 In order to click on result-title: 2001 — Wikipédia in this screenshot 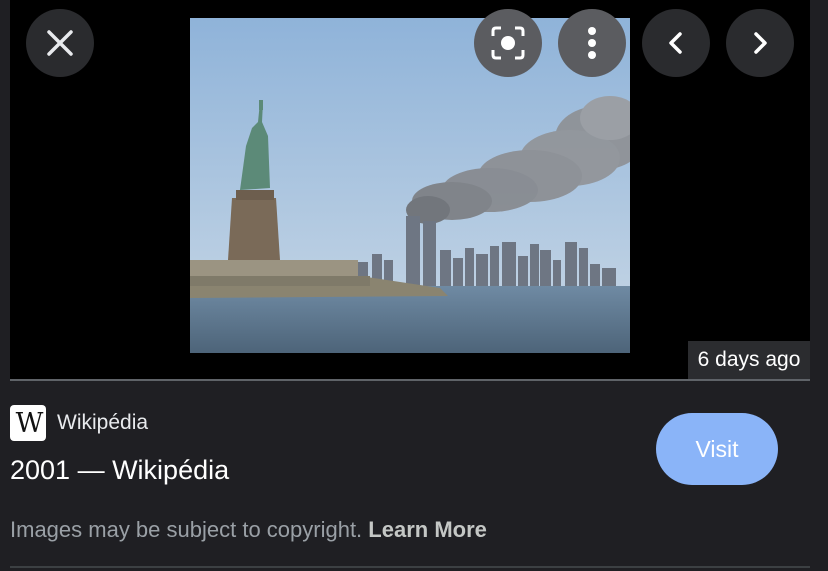, I will do `click(119, 470)`.